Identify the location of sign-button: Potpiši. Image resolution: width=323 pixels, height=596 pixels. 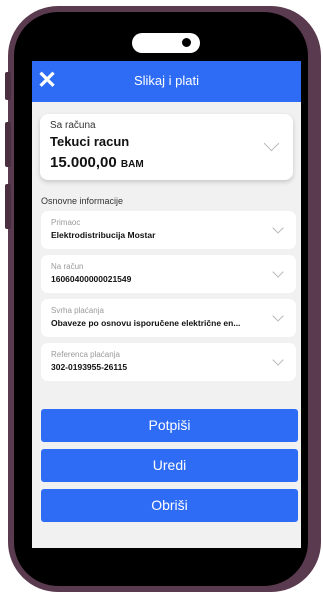
(169, 425).